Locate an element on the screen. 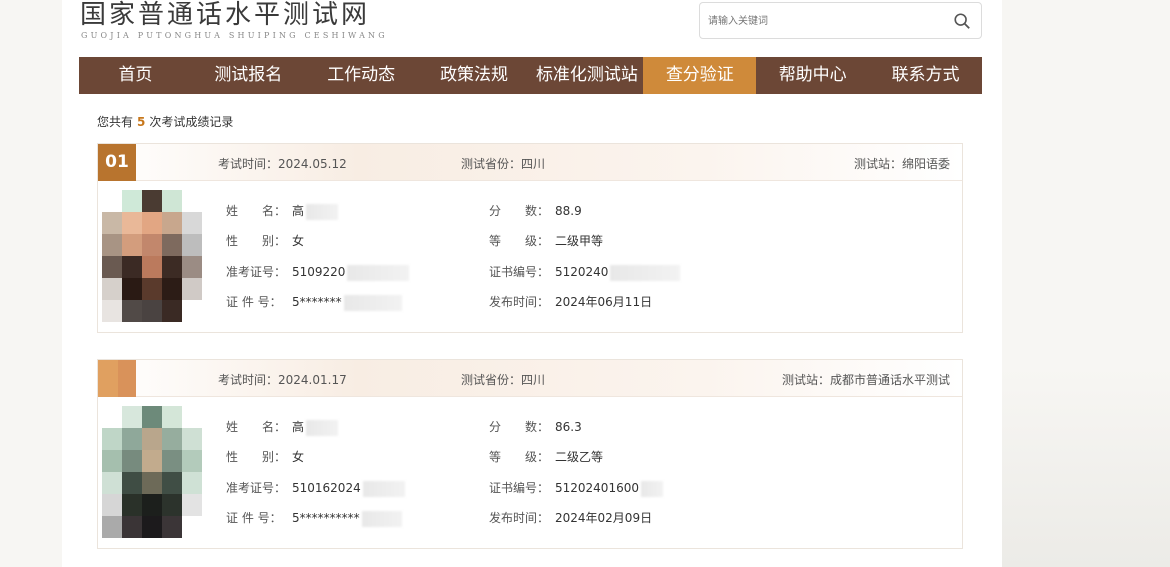  test-station: 测试站：成都市普通话水平测试 is located at coordinates (866, 379).